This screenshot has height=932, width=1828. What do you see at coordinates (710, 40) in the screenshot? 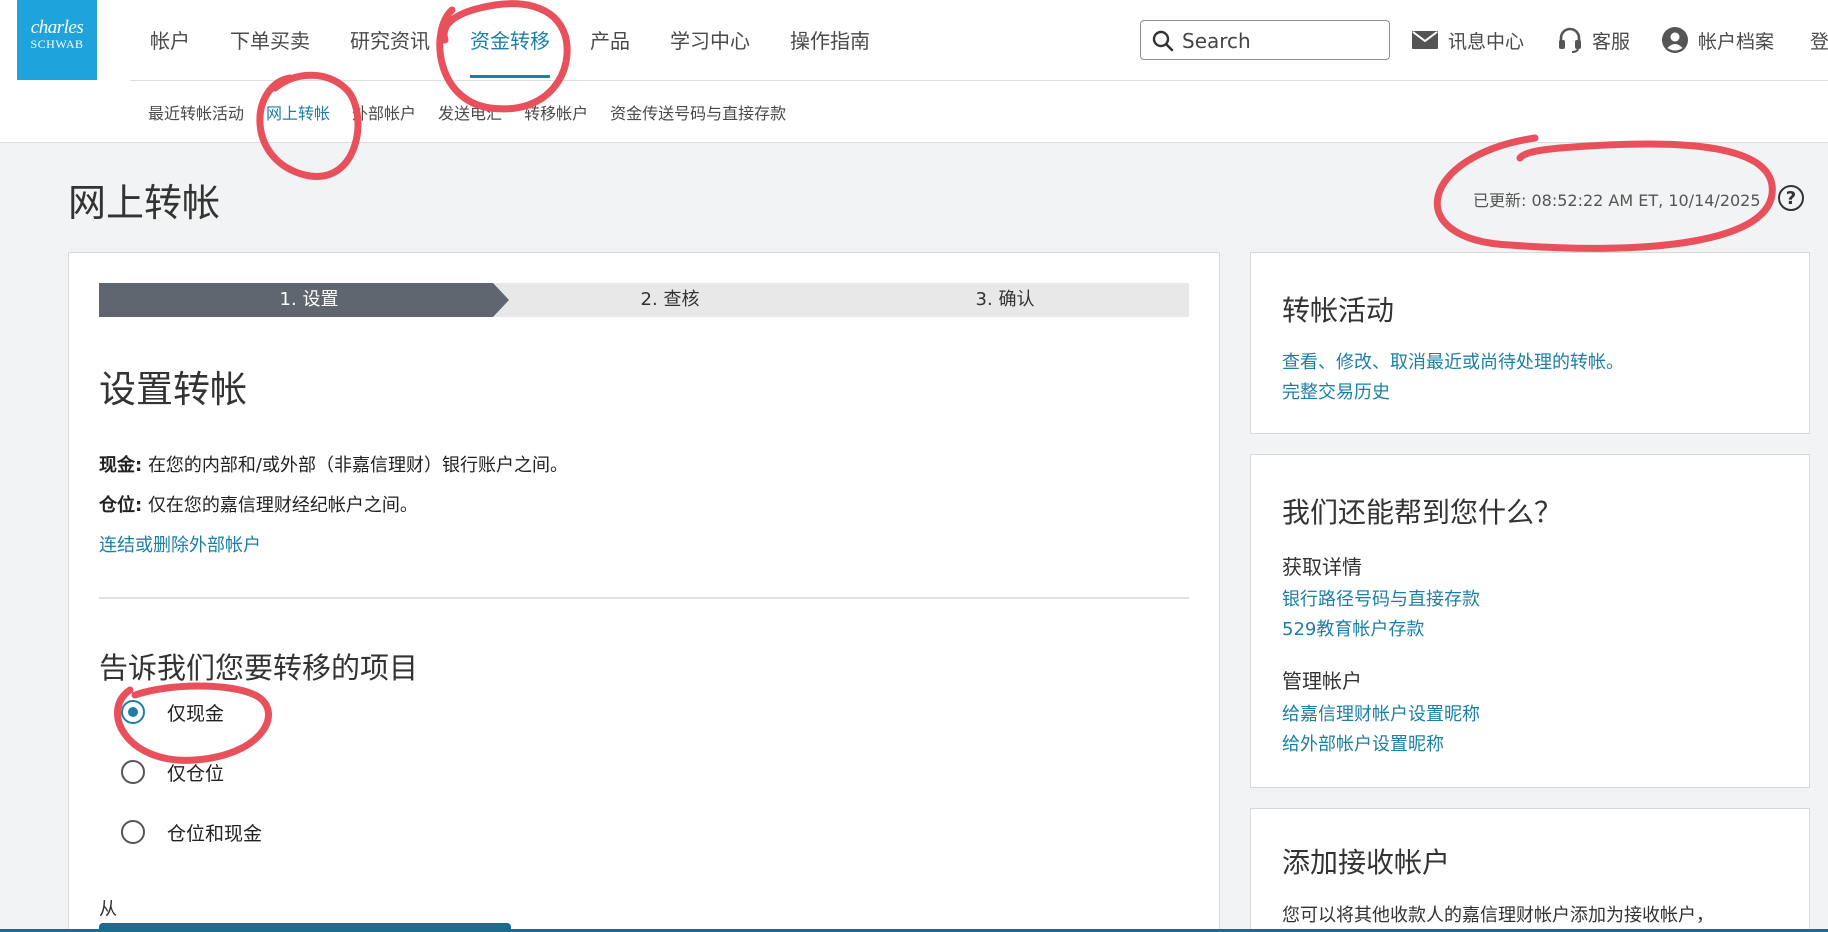
I see `nav-learning-center: 学习中心` at bounding box center [710, 40].